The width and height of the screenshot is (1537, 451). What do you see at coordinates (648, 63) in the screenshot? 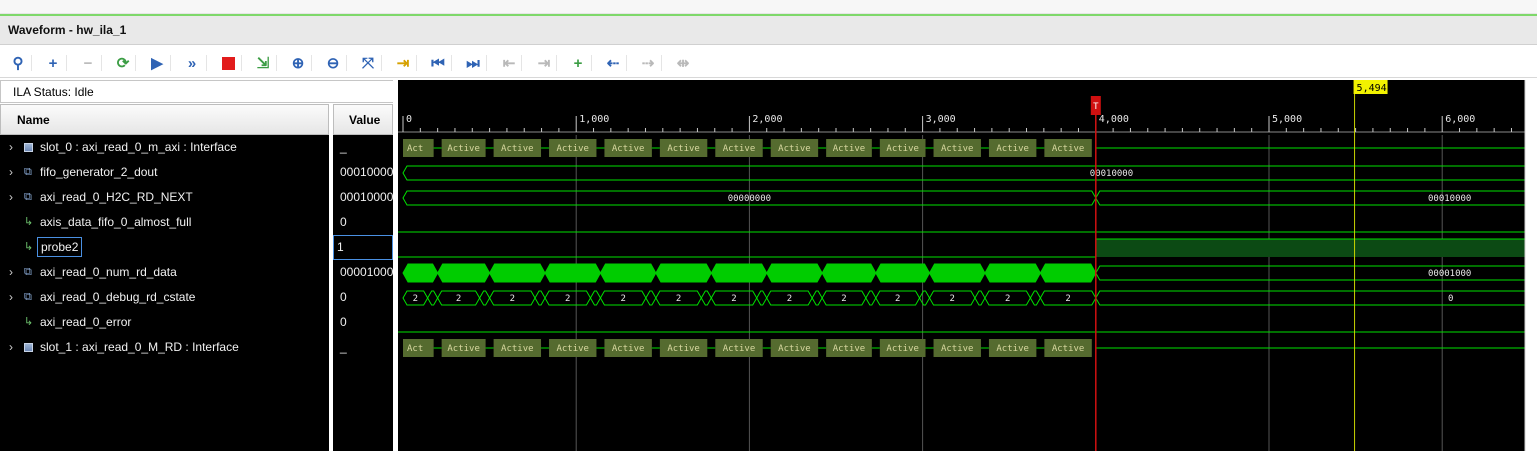
I see `next-marker-button: ⇢` at bounding box center [648, 63].